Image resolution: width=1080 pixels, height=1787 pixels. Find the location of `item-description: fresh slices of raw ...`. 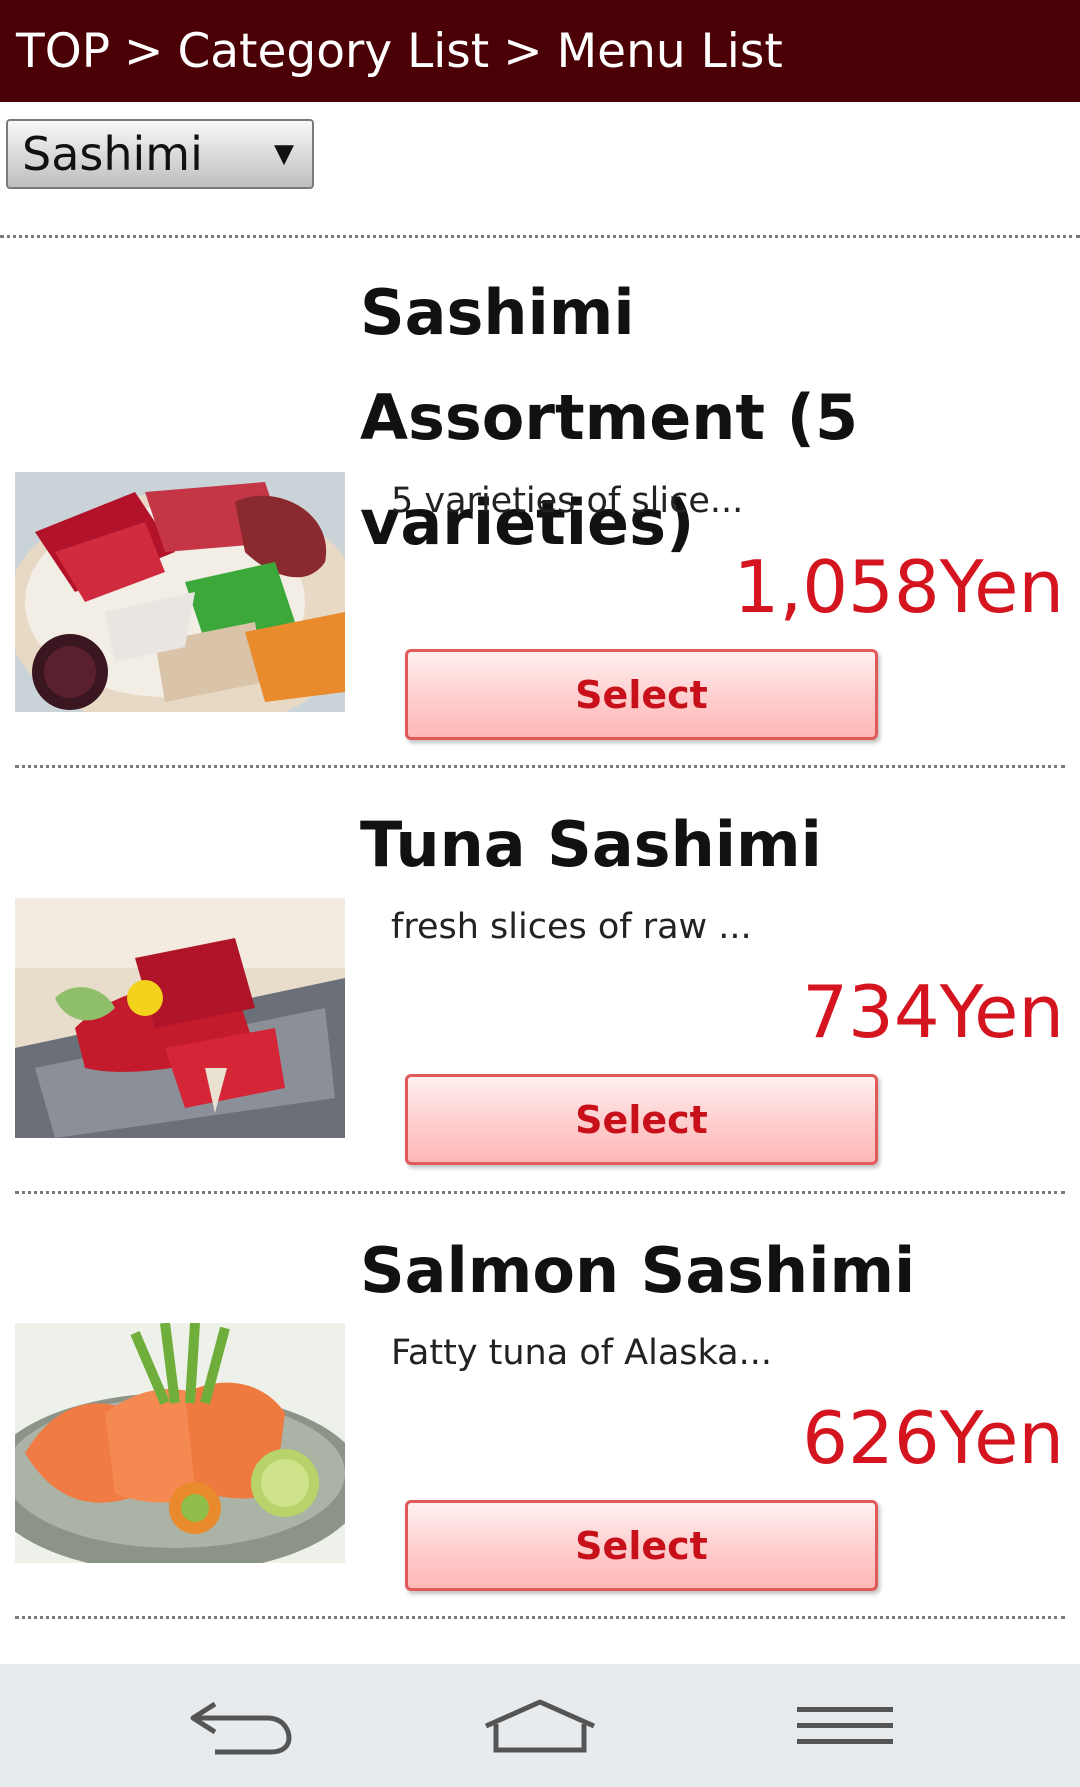

item-description: fresh slices of raw ... is located at coordinates (571, 927).